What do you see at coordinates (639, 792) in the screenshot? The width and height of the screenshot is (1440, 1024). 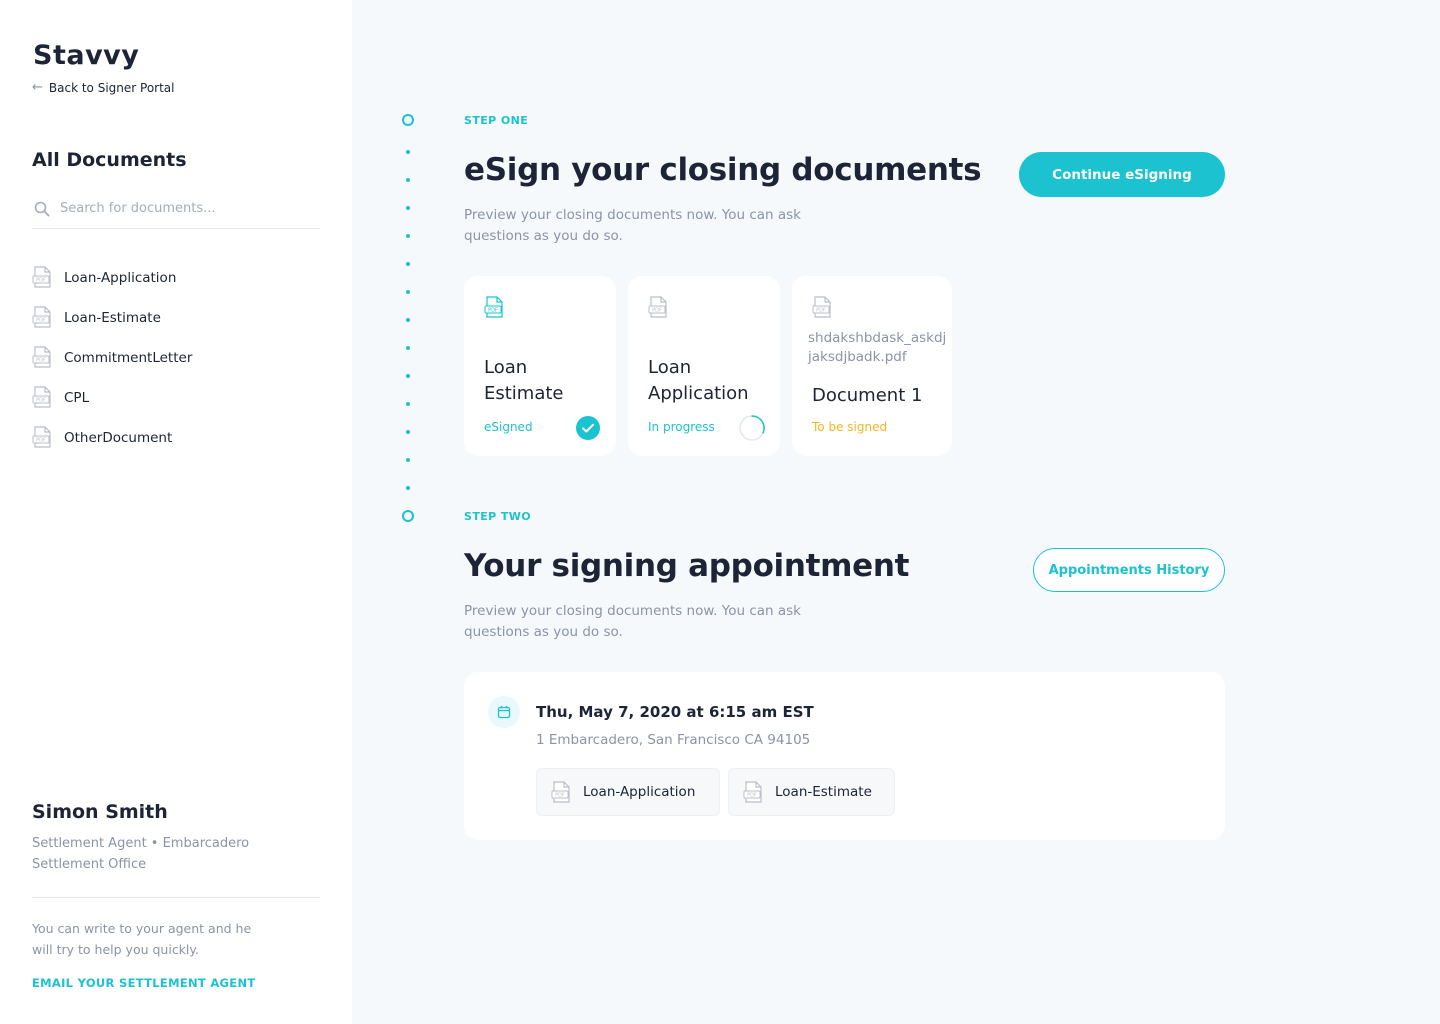 I see `chip-label: Loan-Application` at bounding box center [639, 792].